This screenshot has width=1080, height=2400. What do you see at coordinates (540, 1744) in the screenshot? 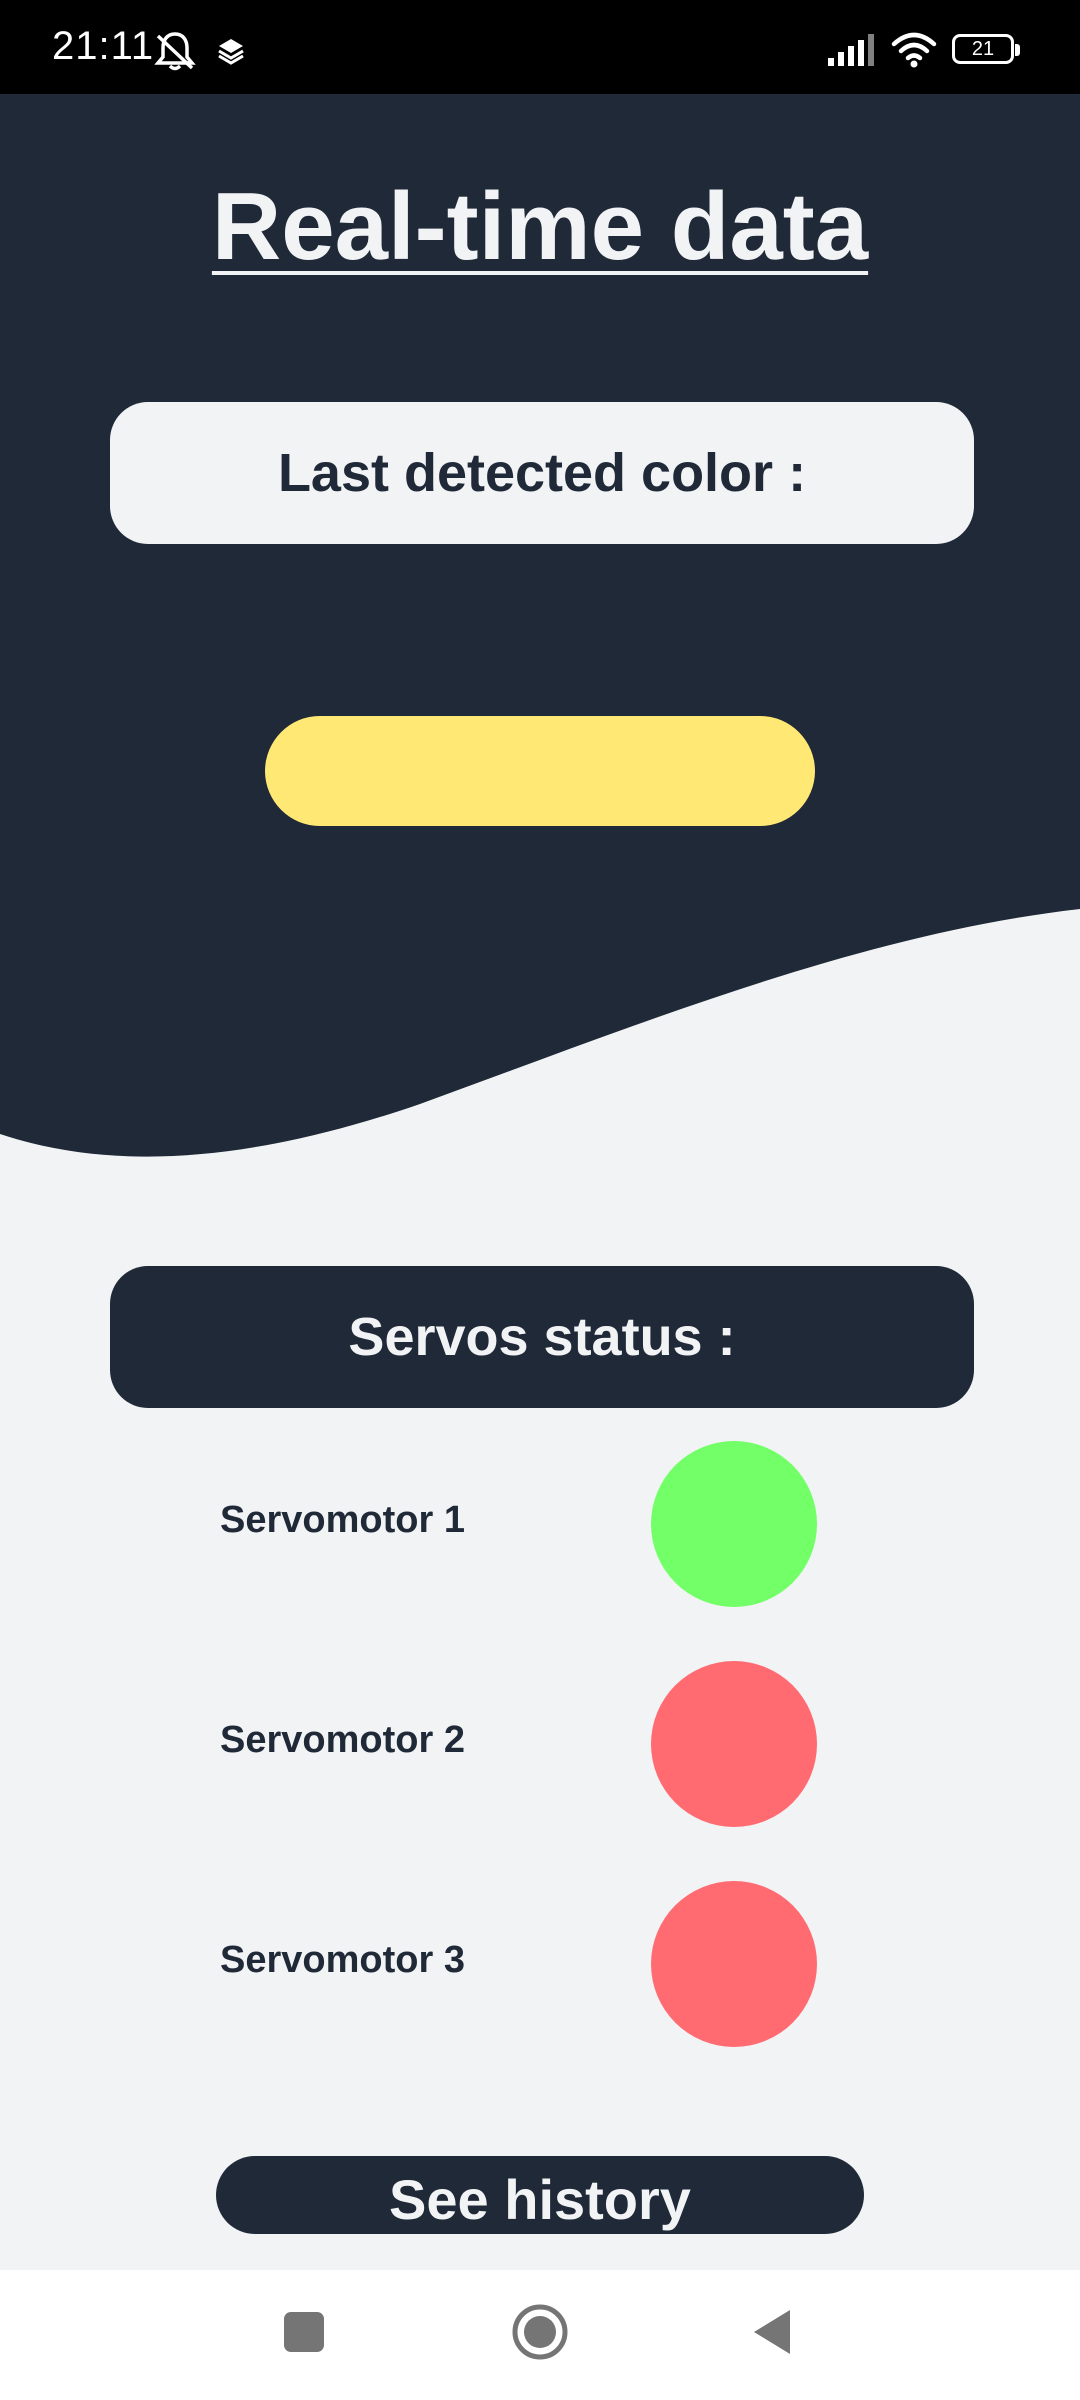
I see `servo-row: Servomotor 2` at bounding box center [540, 1744].